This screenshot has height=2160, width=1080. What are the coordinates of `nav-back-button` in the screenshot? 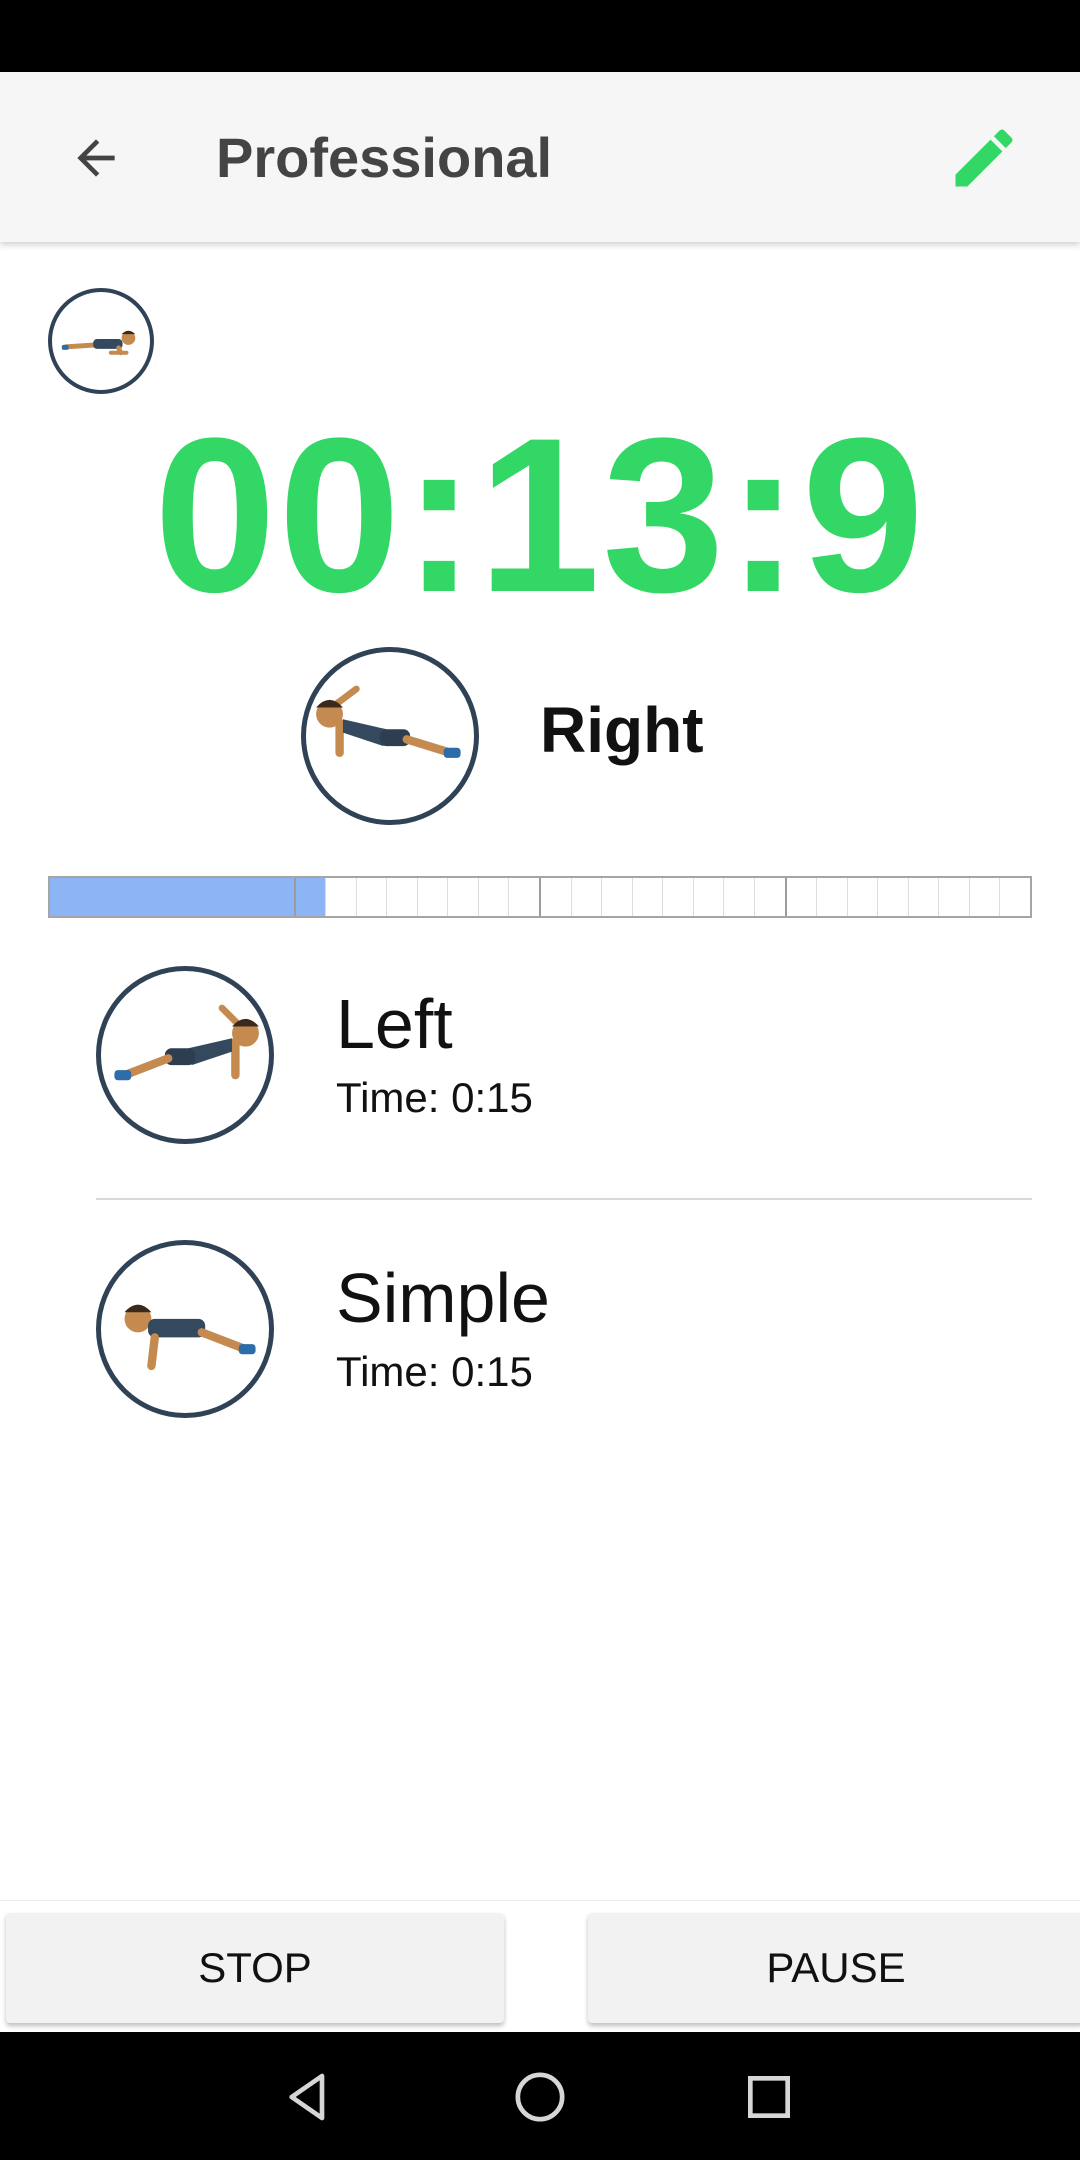 It's located at (308, 2097).